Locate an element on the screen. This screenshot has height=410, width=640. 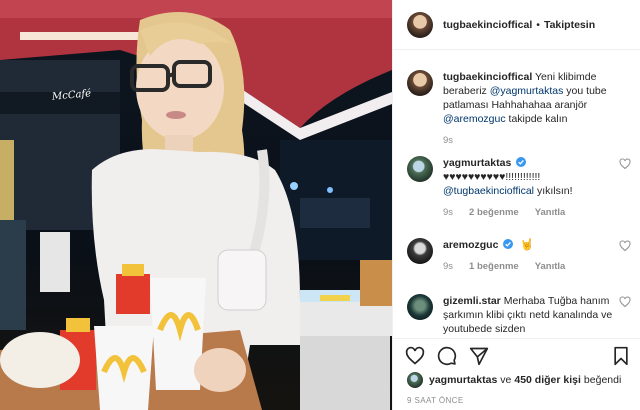
caption-meta: 9s is located at coordinates (529, 141).